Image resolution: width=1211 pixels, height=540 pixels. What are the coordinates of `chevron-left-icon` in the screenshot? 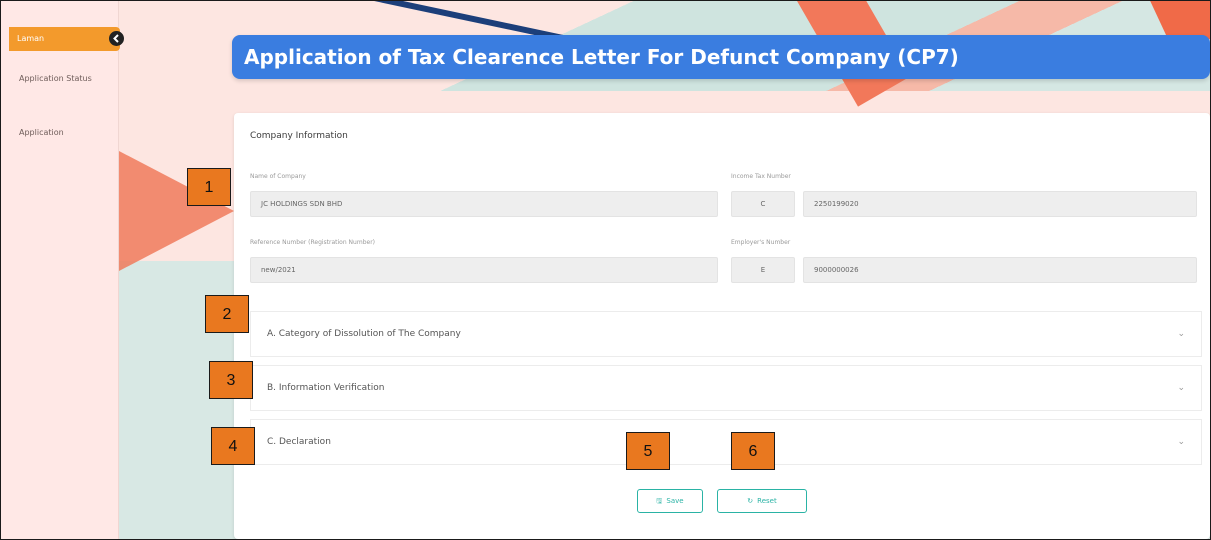 It's located at (116, 38).